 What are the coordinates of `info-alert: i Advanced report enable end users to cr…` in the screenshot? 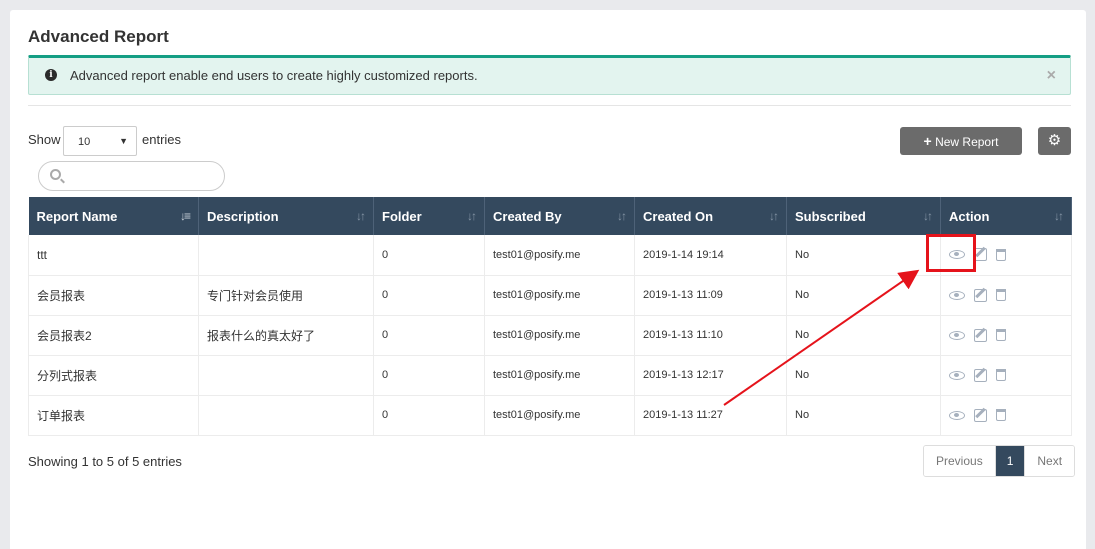 It's located at (549, 75).